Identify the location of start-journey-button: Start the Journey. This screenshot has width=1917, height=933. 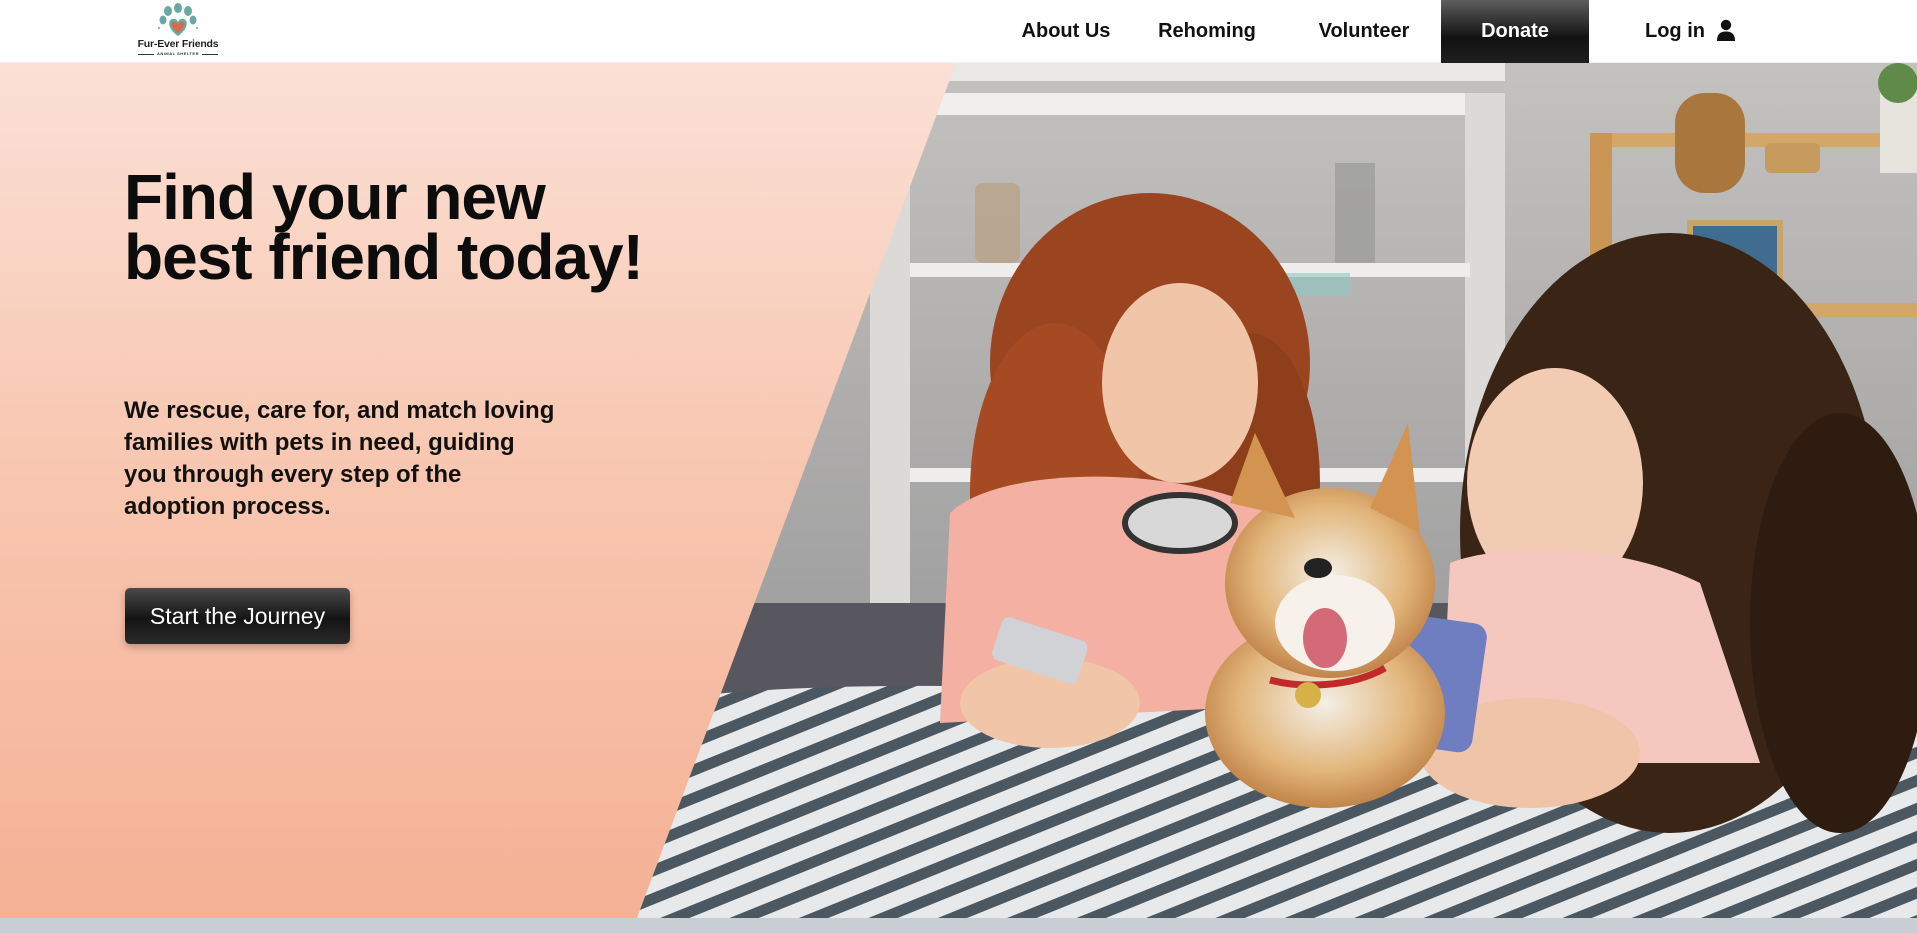
(237, 616).